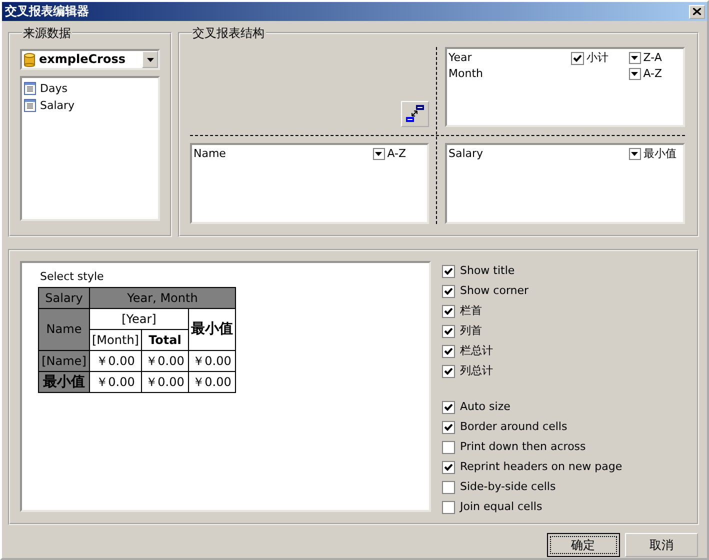 This screenshot has height=560, width=709. I want to click on swap-button, so click(414, 114).